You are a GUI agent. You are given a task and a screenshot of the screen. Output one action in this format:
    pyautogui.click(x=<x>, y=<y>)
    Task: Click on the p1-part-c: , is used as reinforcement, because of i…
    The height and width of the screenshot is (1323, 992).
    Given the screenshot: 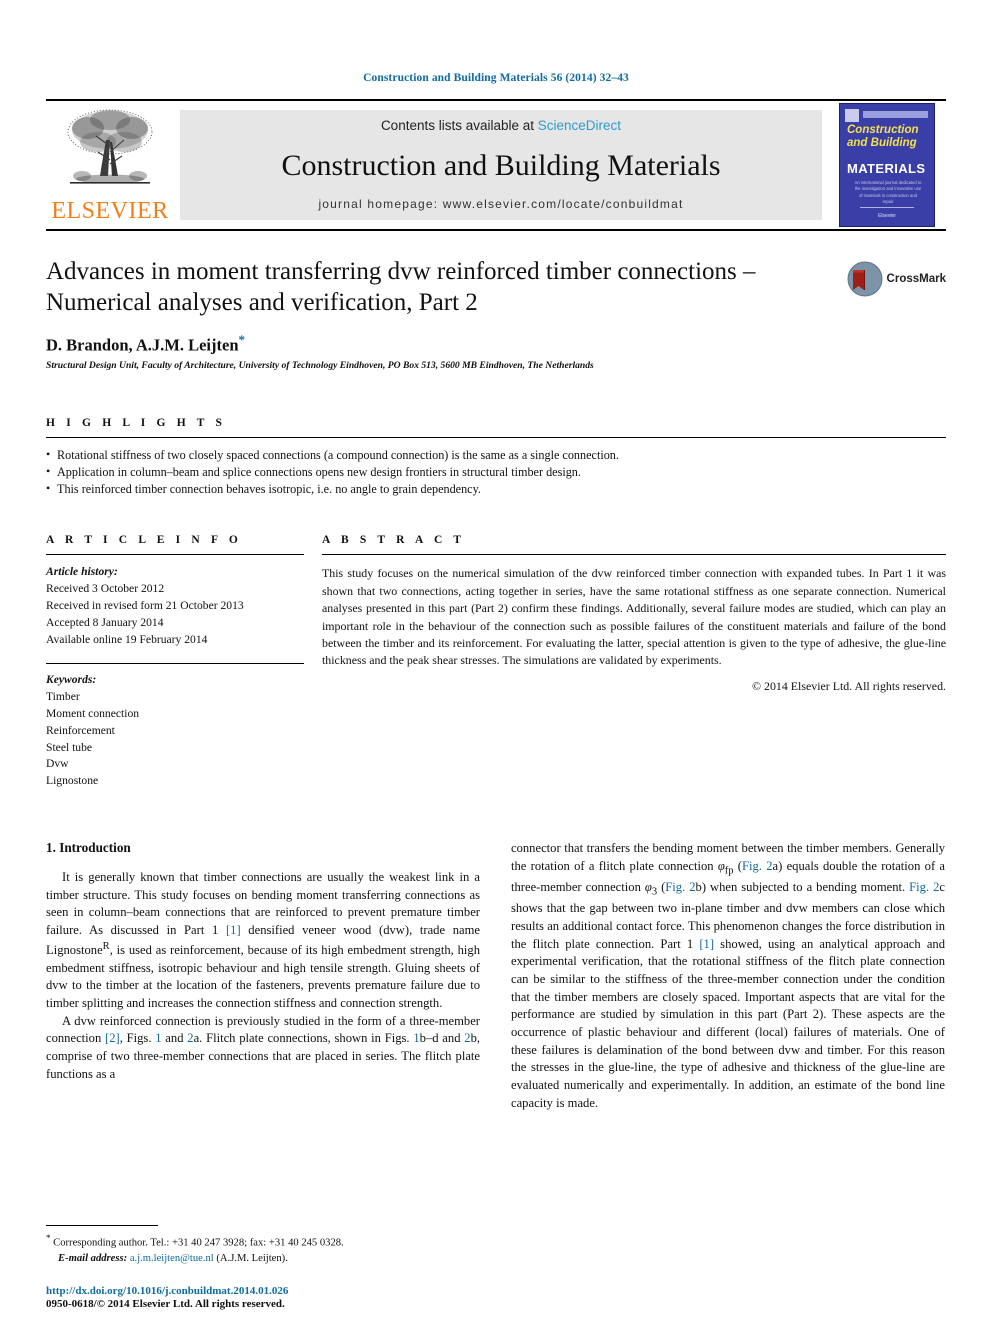 What is the action you would take?
    pyautogui.click(x=263, y=976)
    